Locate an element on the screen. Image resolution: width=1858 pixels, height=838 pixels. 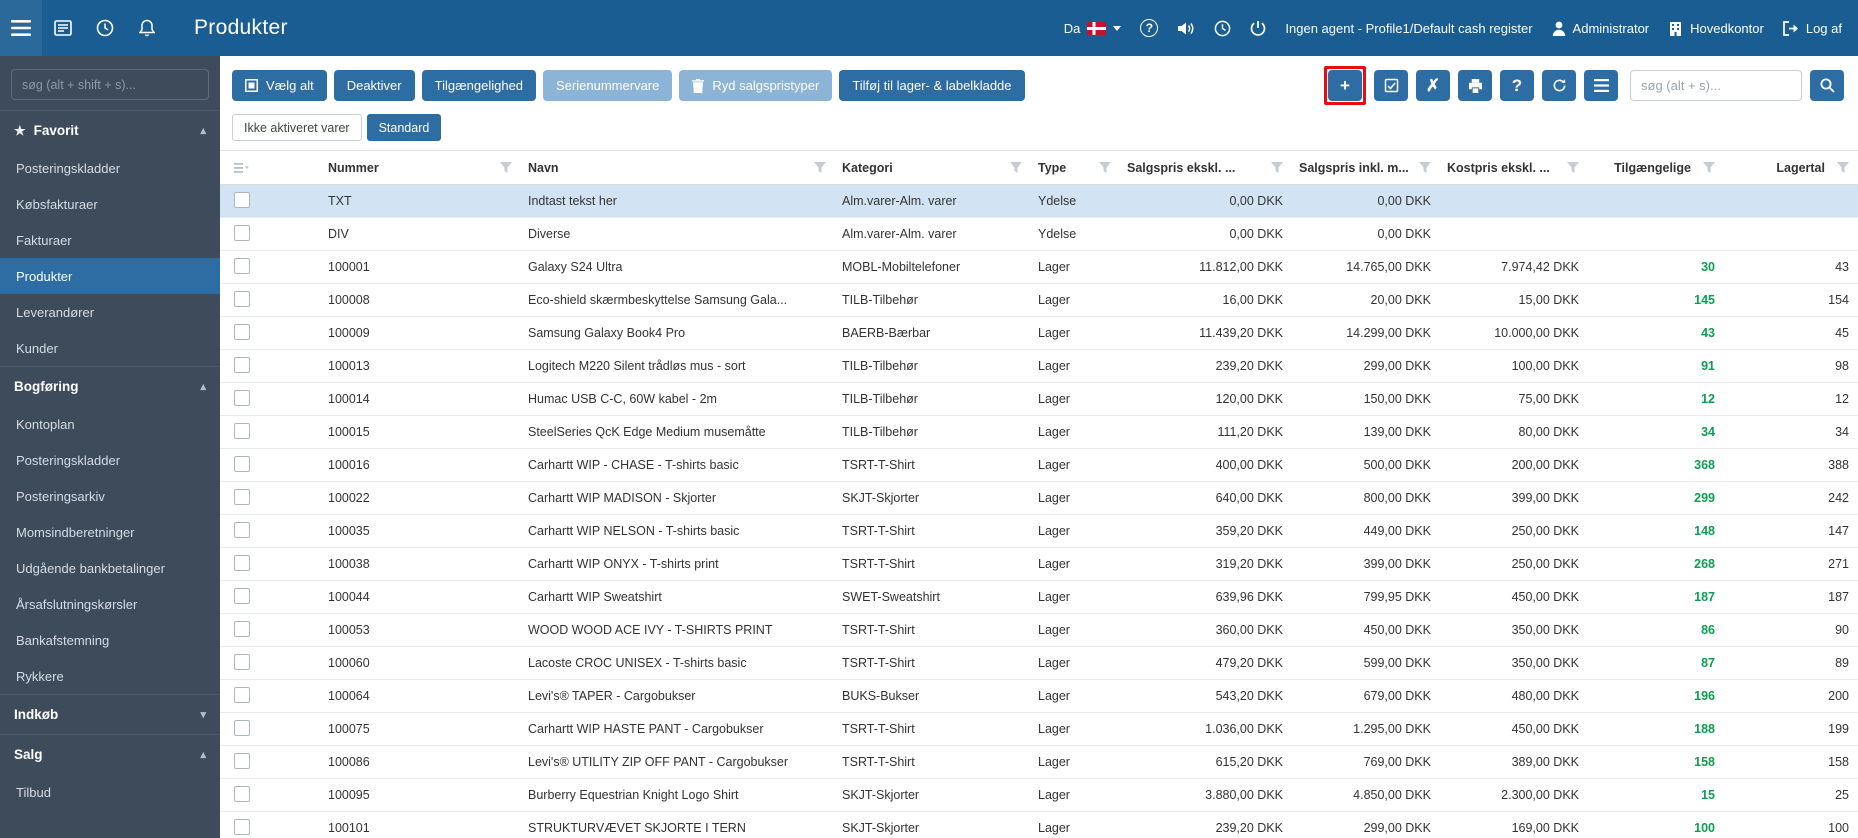
column-header-kategori: Kategori is located at coordinates (932, 168).